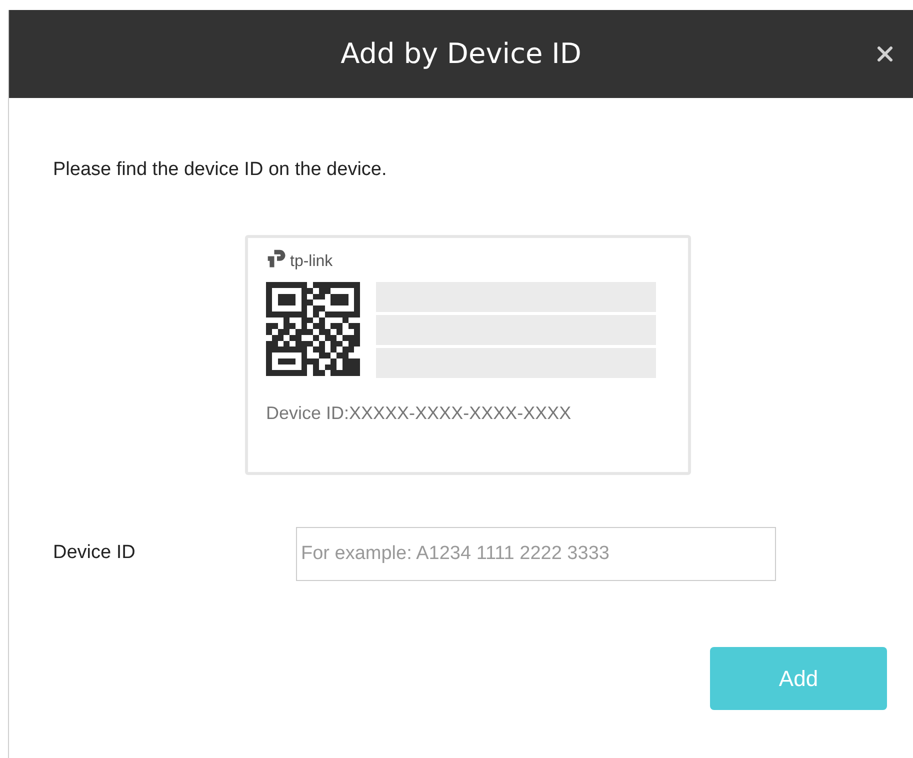  I want to click on brand-text: tp-link, so click(311, 262).